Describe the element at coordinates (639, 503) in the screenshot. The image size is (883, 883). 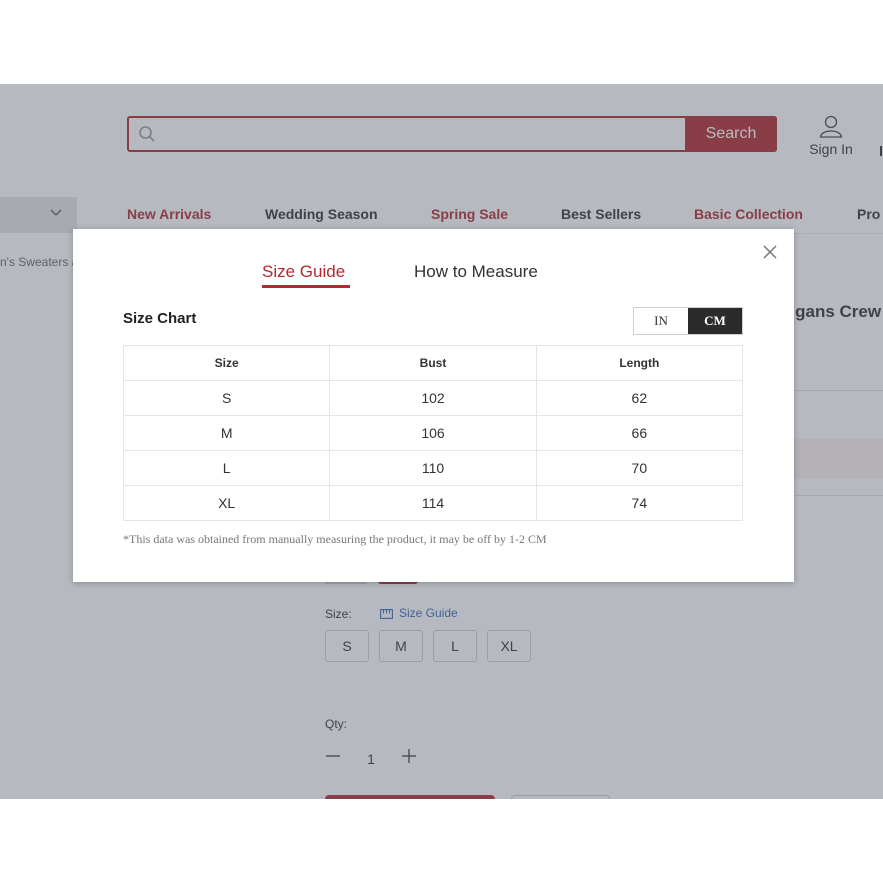
I see `table-cell: 74` at that location.